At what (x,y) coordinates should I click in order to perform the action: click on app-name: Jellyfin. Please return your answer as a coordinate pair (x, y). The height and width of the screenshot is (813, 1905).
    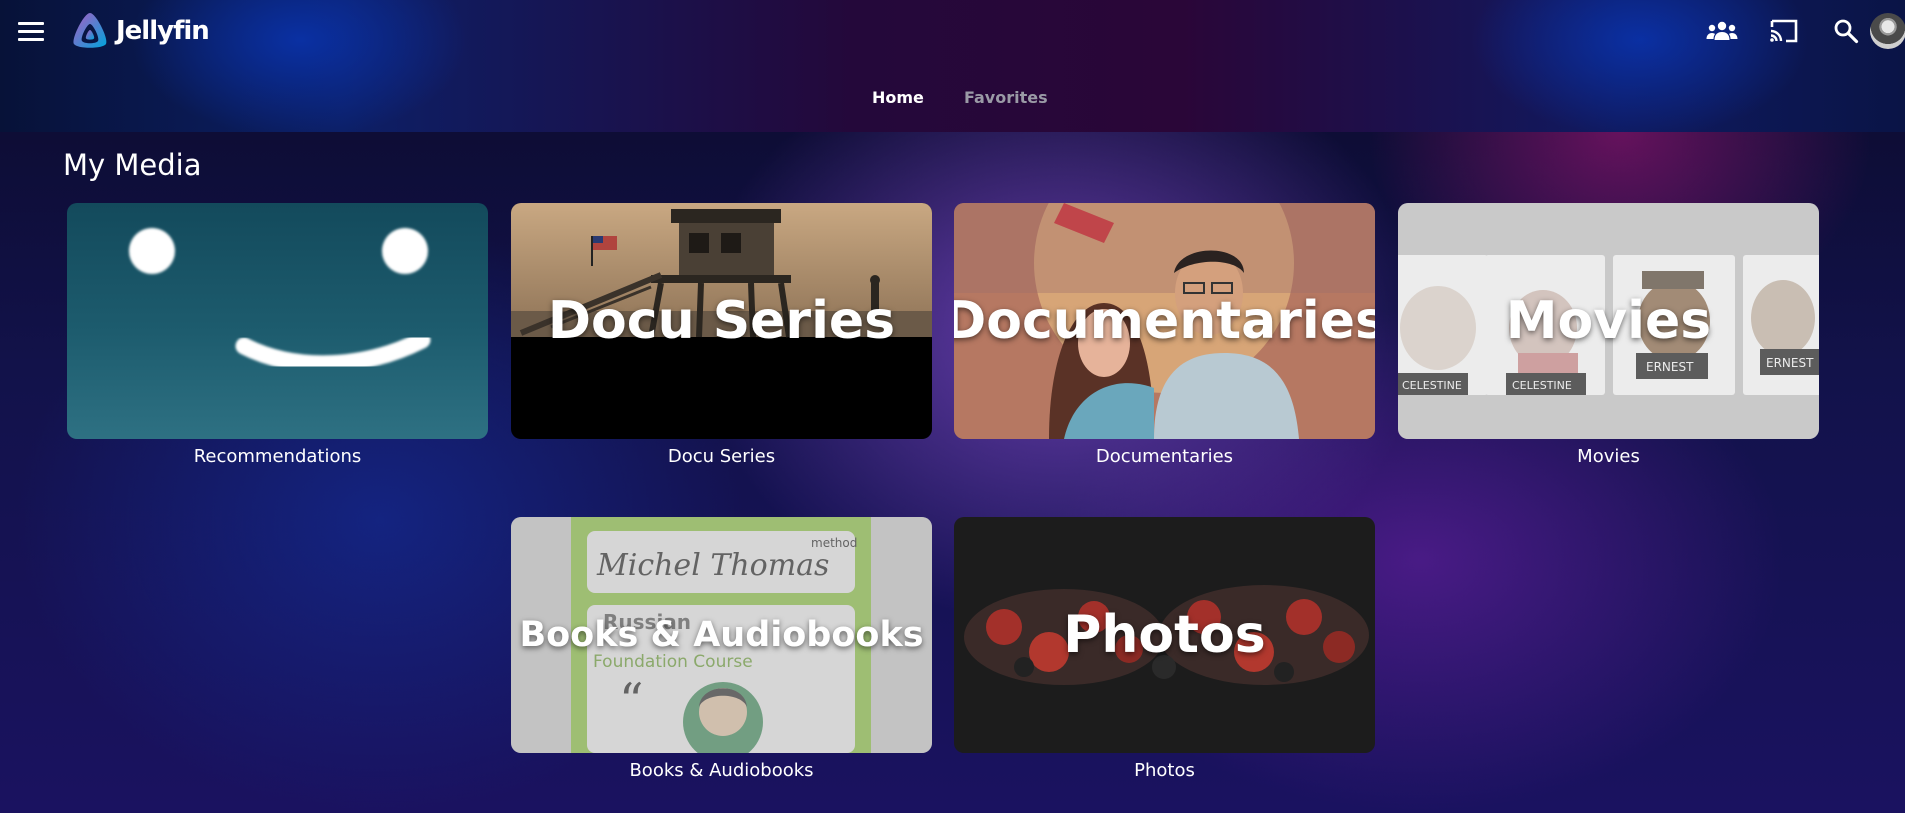
    Looking at the image, I should click on (163, 31).